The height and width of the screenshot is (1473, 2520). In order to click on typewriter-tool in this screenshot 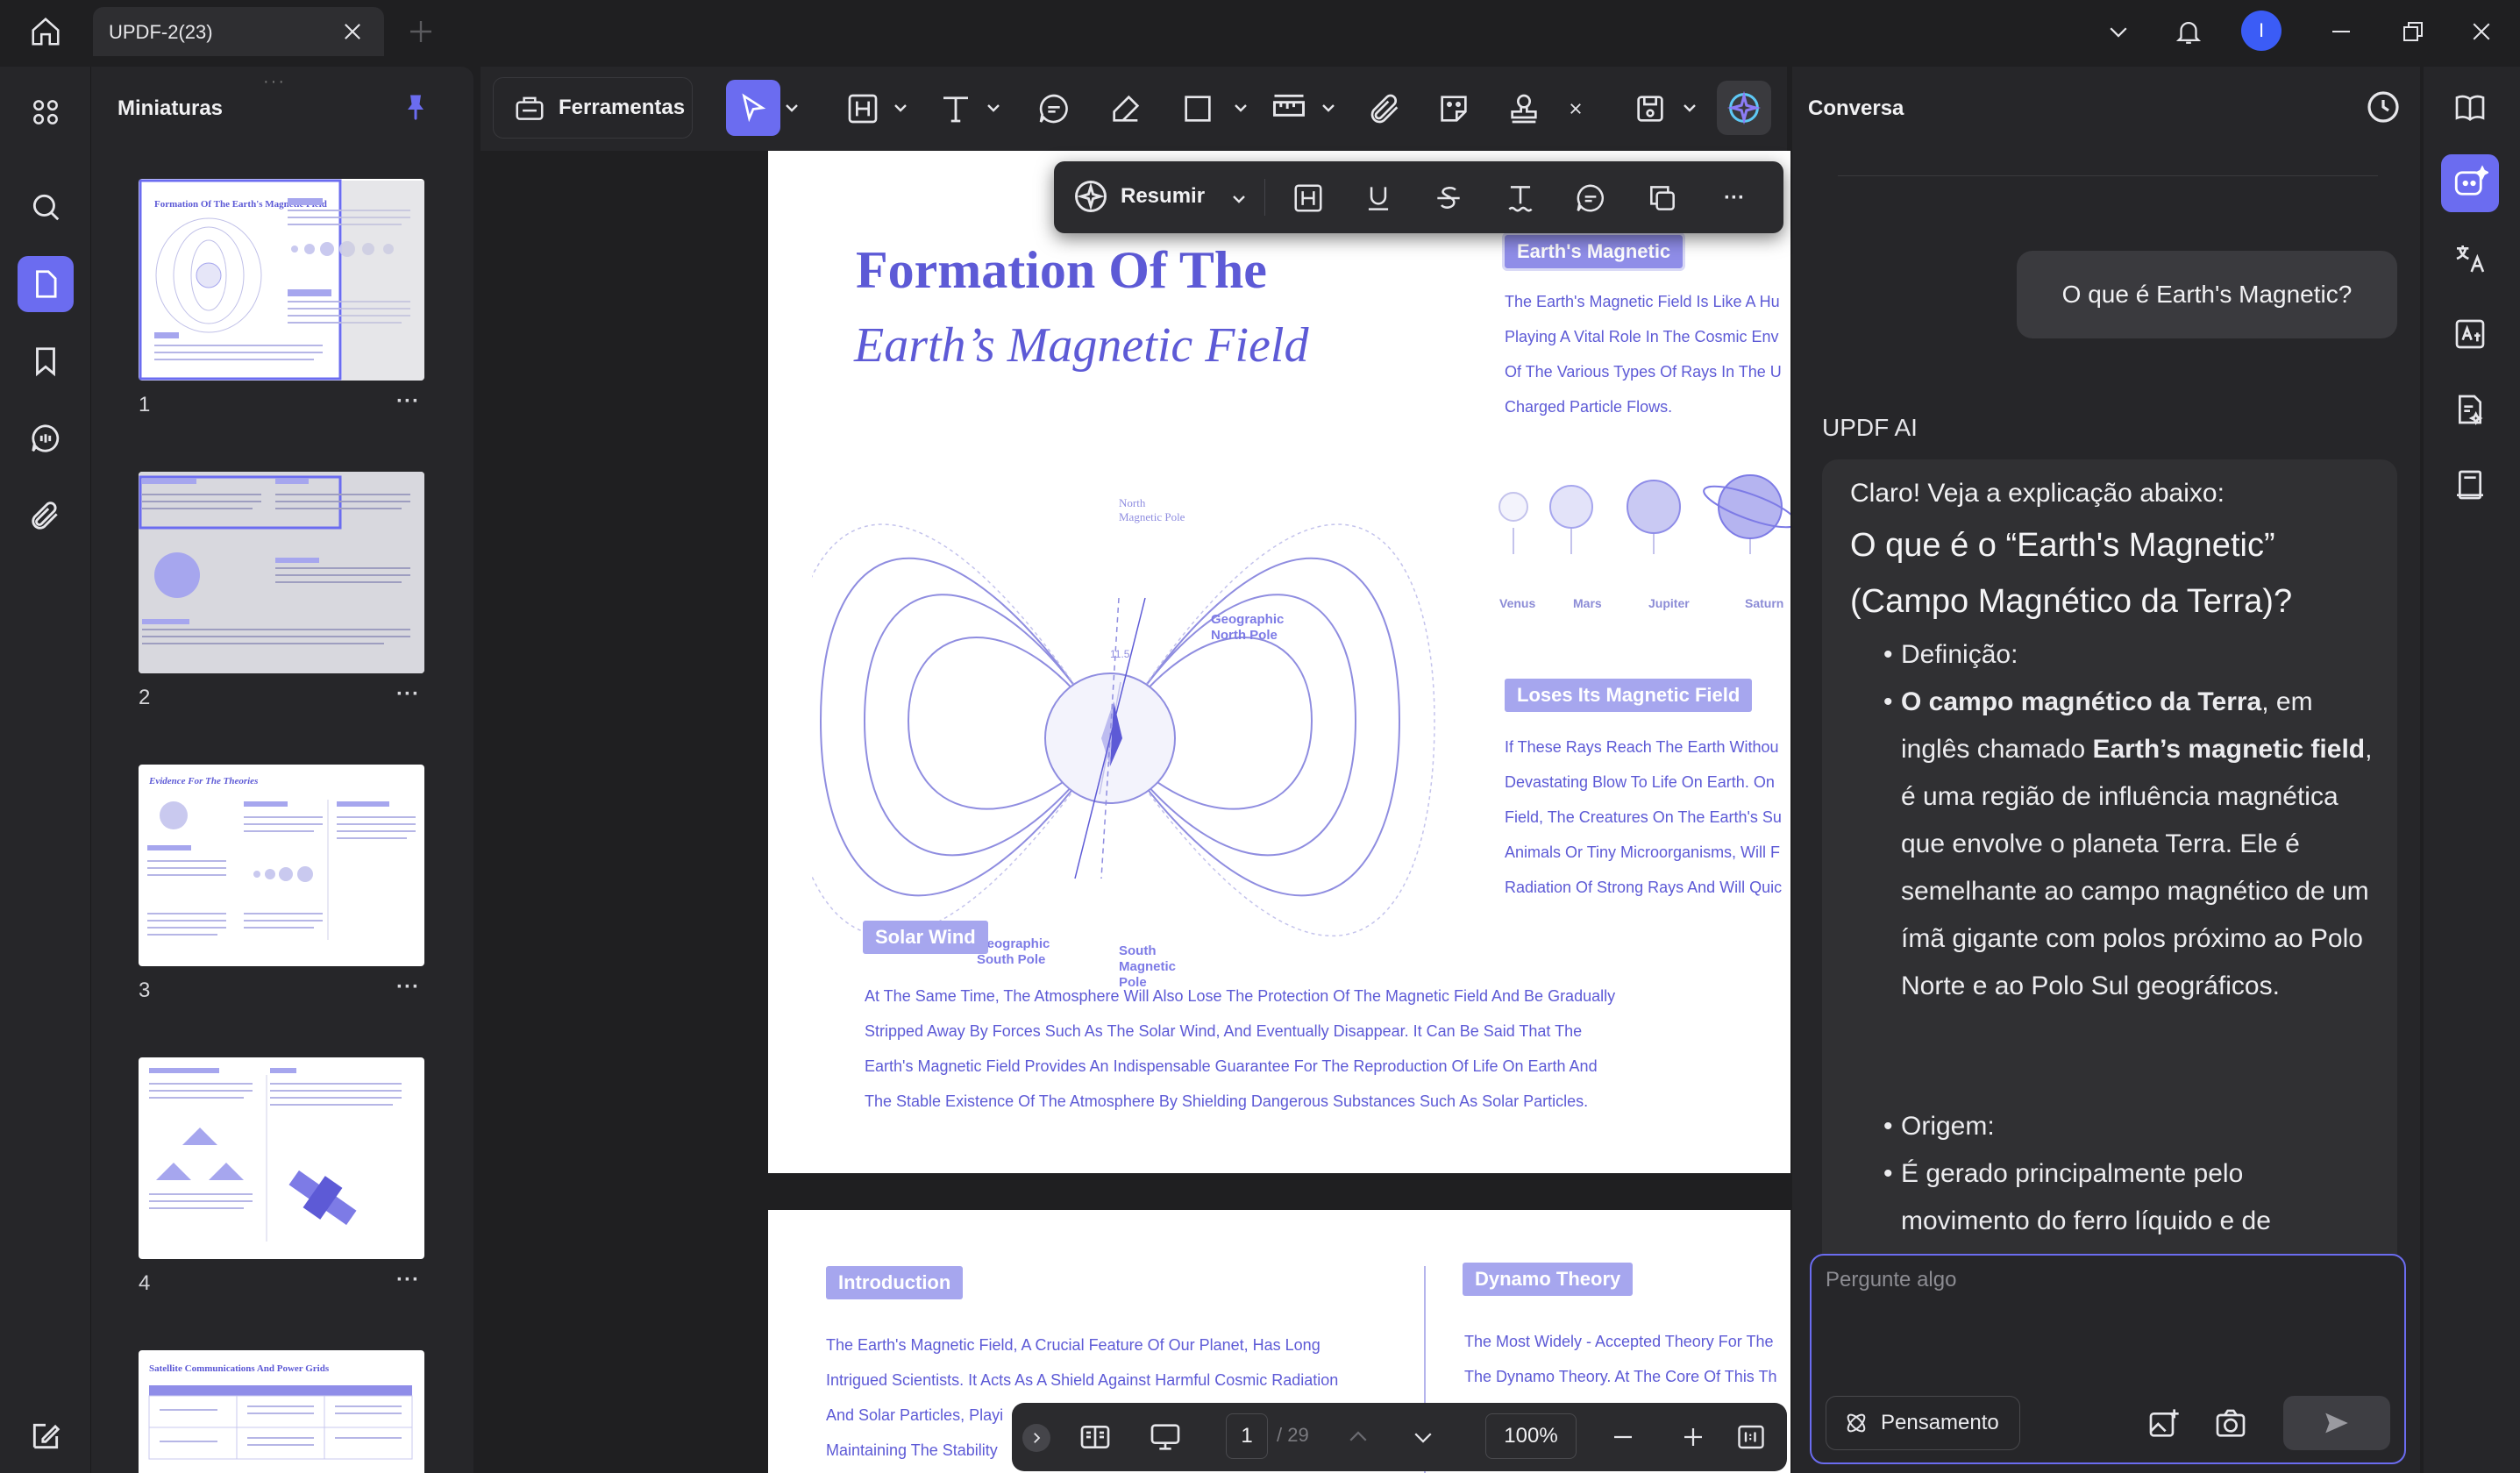, I will do `click(955, 108)`.